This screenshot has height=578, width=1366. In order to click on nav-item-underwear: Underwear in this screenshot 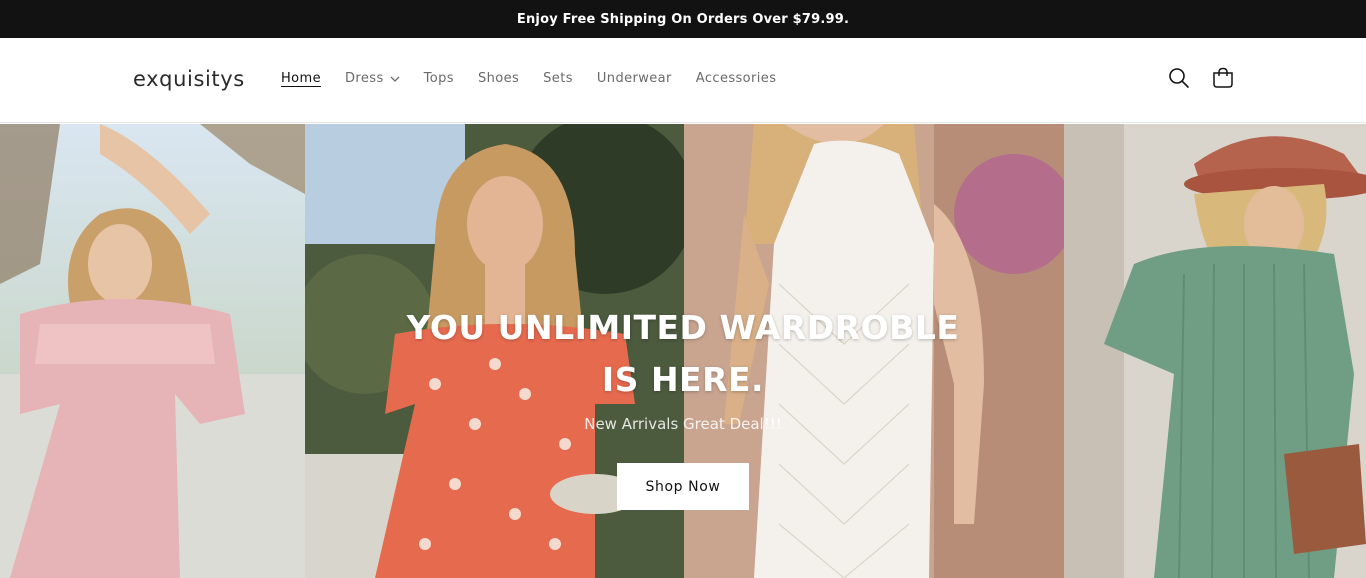, I will do `click(634, 78)`.